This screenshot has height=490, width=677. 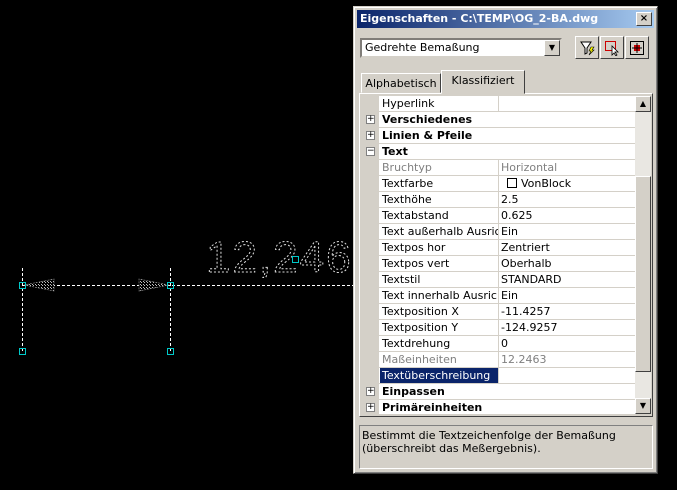 I want to click on property-name: Text innerhalb Ausrichtung, so click(x=439, y=295).